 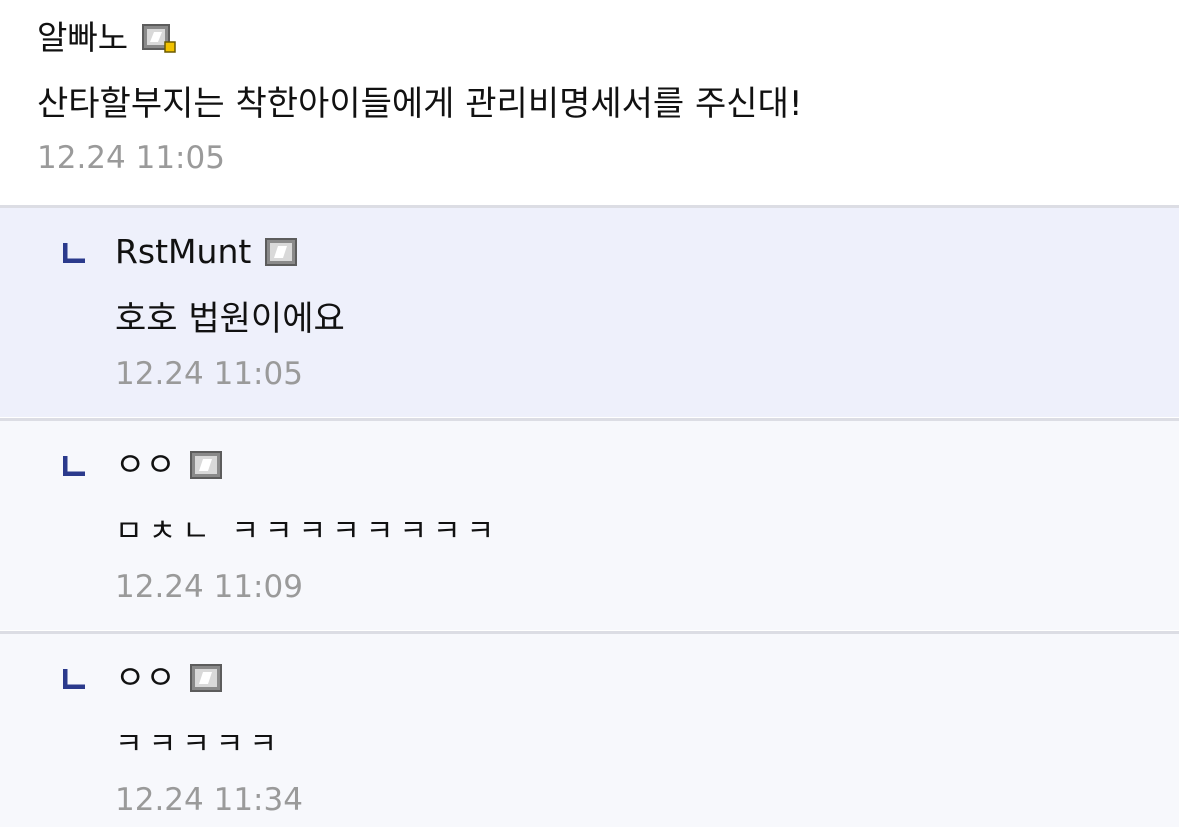 I want to click on gallery-manager-badge-icon, so click(x=159, y=38).